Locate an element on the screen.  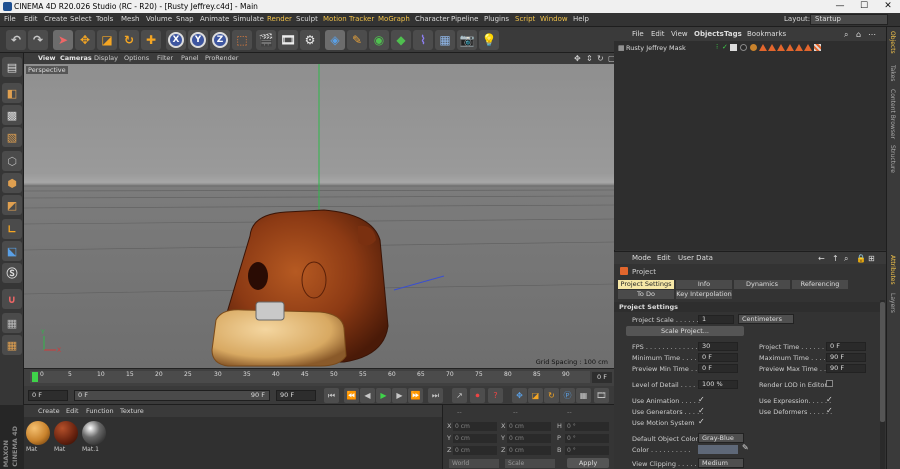
floor-button: ▦ is located at coordinates (445, 40).